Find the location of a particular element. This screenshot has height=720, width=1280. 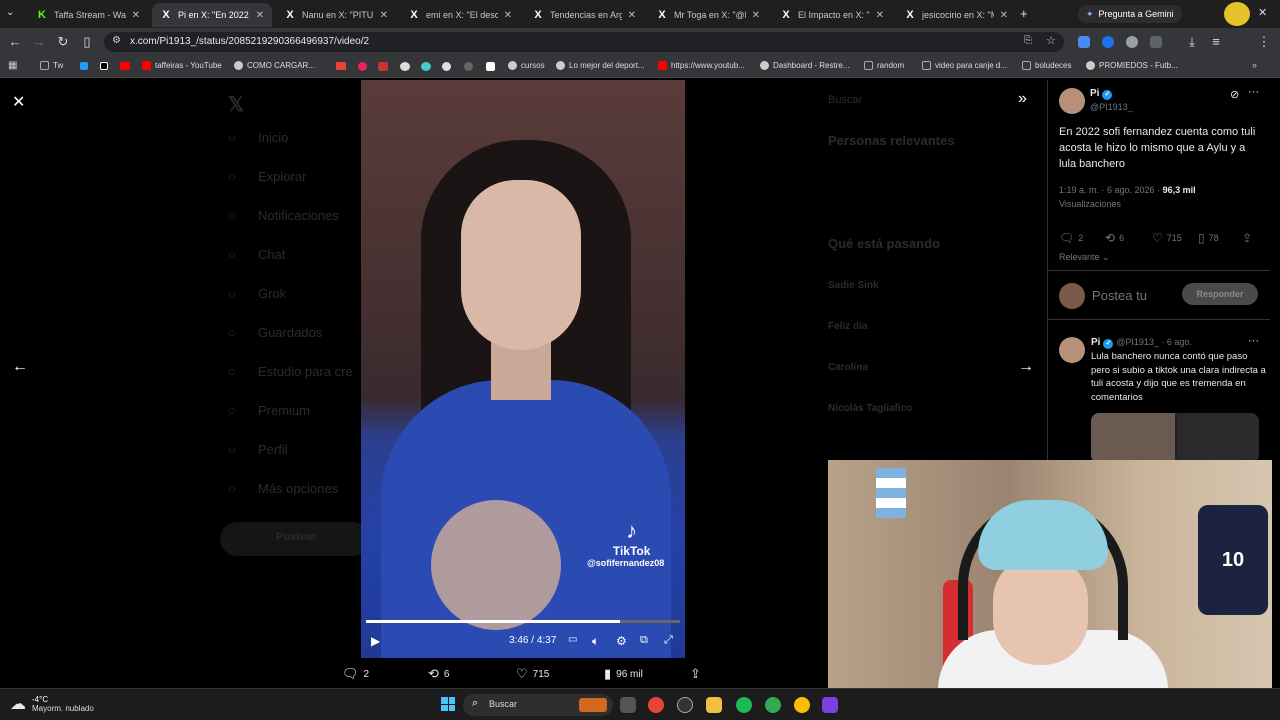

back-icon: ← is located at coordinates (15, 42).